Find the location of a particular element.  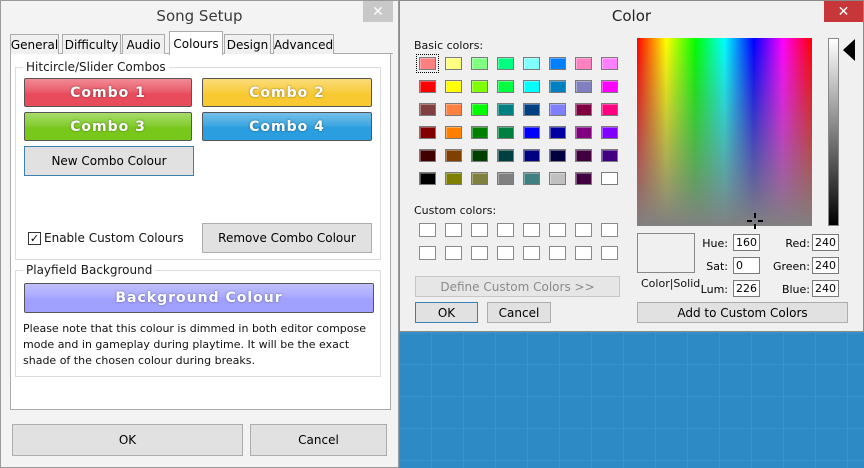

color-dialog-title: Color is located at coordinates (631, 15).